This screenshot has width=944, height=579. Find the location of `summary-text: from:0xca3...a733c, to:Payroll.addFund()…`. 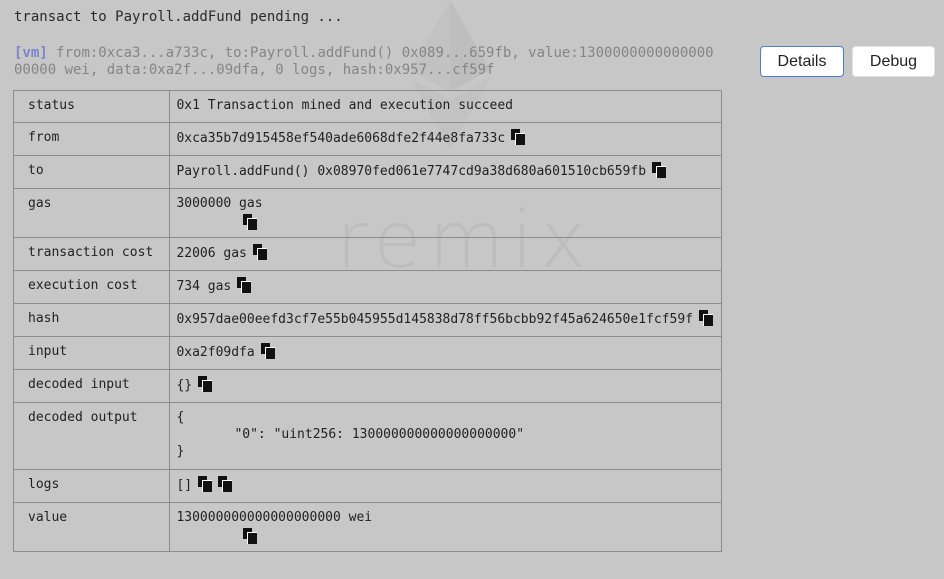

summary-text: from:0xca3...a733c, to:Payroll.addFund()… is located at coordinates (364, 61).